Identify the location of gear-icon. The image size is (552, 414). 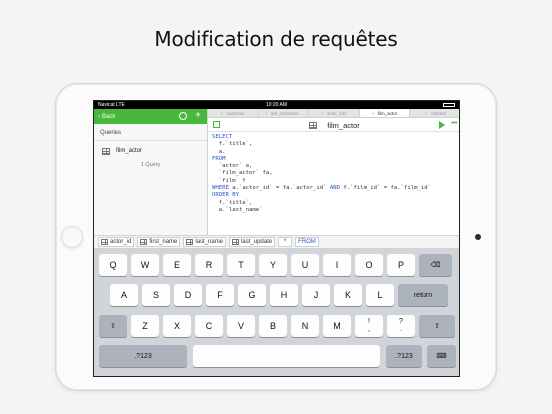
(183, 116).